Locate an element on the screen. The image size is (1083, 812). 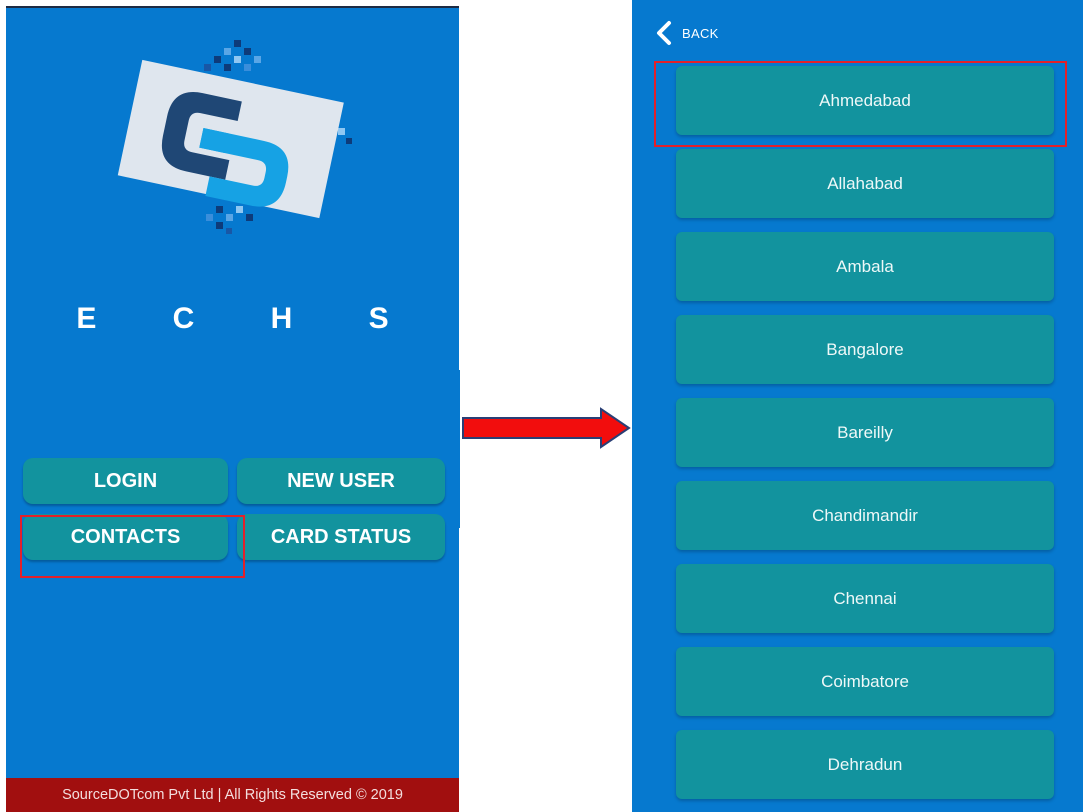
back-button: BACK is located at coordinates (686, 33).